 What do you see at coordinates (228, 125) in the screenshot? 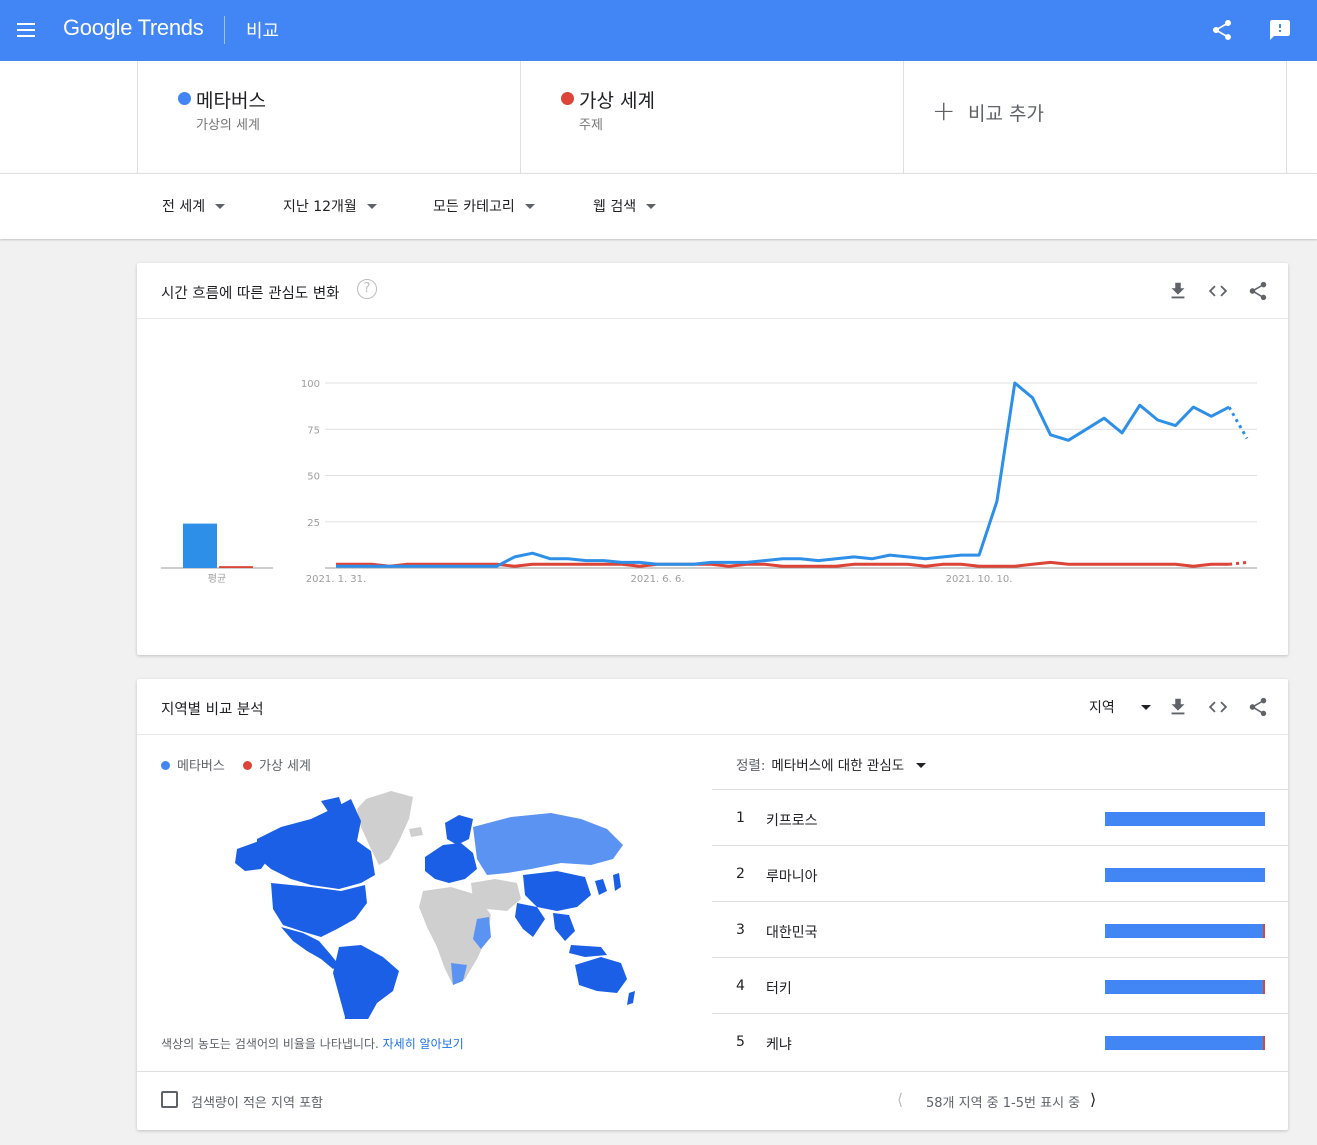
I see `term-type: 가상의 세계` at bounding box center [228, 125].